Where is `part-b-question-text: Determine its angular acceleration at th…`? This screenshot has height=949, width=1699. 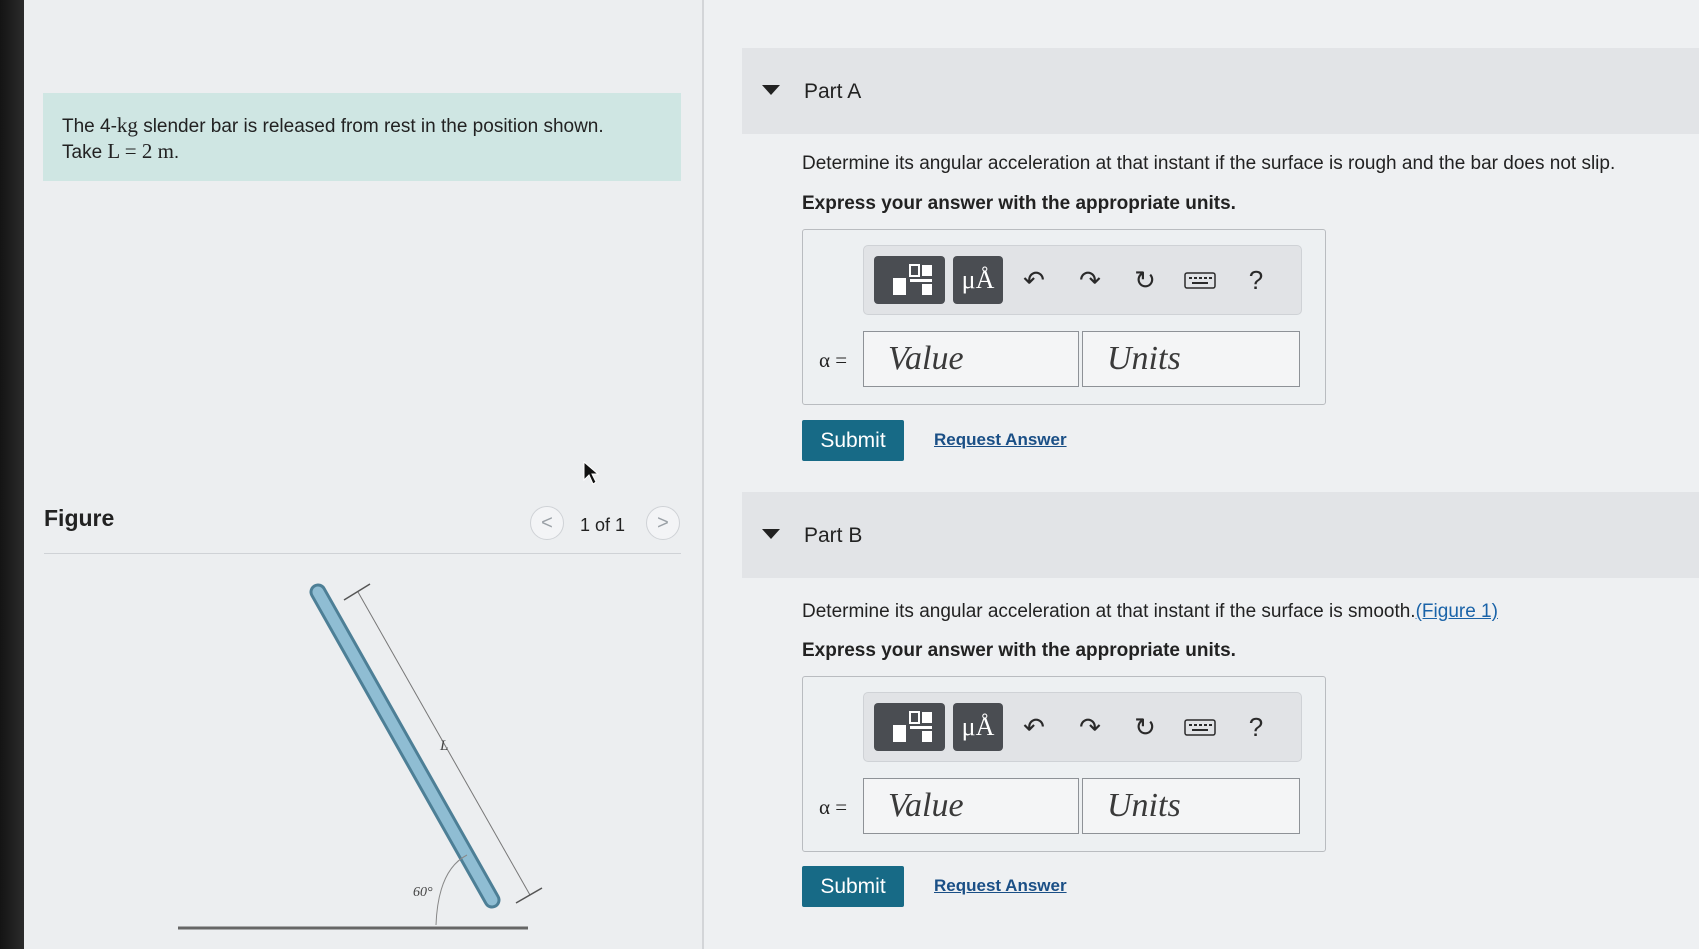
part-b-question-text: Determine its angular acceleration at th… is located at coordinates (1109, 611).